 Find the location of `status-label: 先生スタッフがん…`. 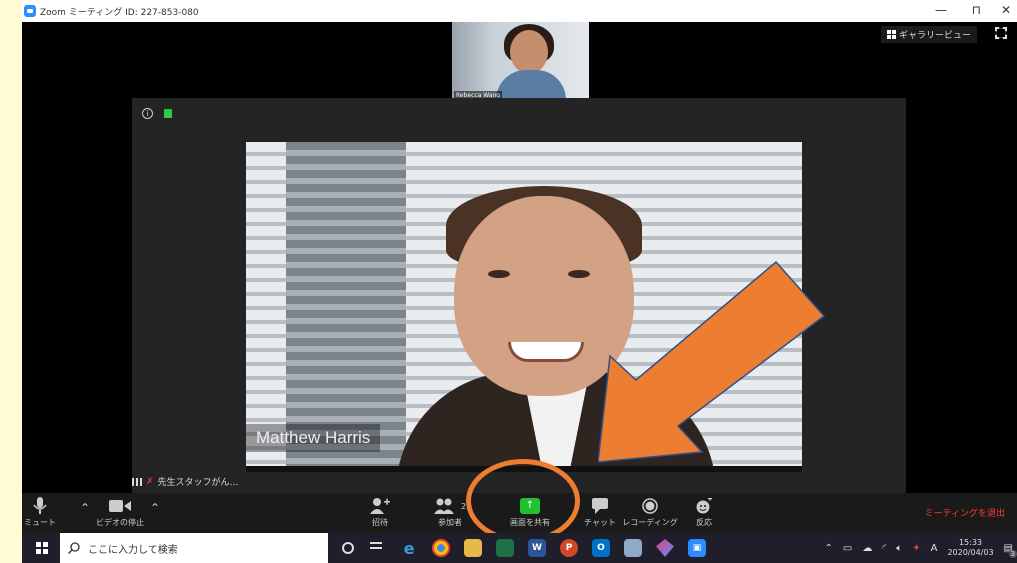

status-label: 先生スタッフがん… is located at coordinates (198, 483).